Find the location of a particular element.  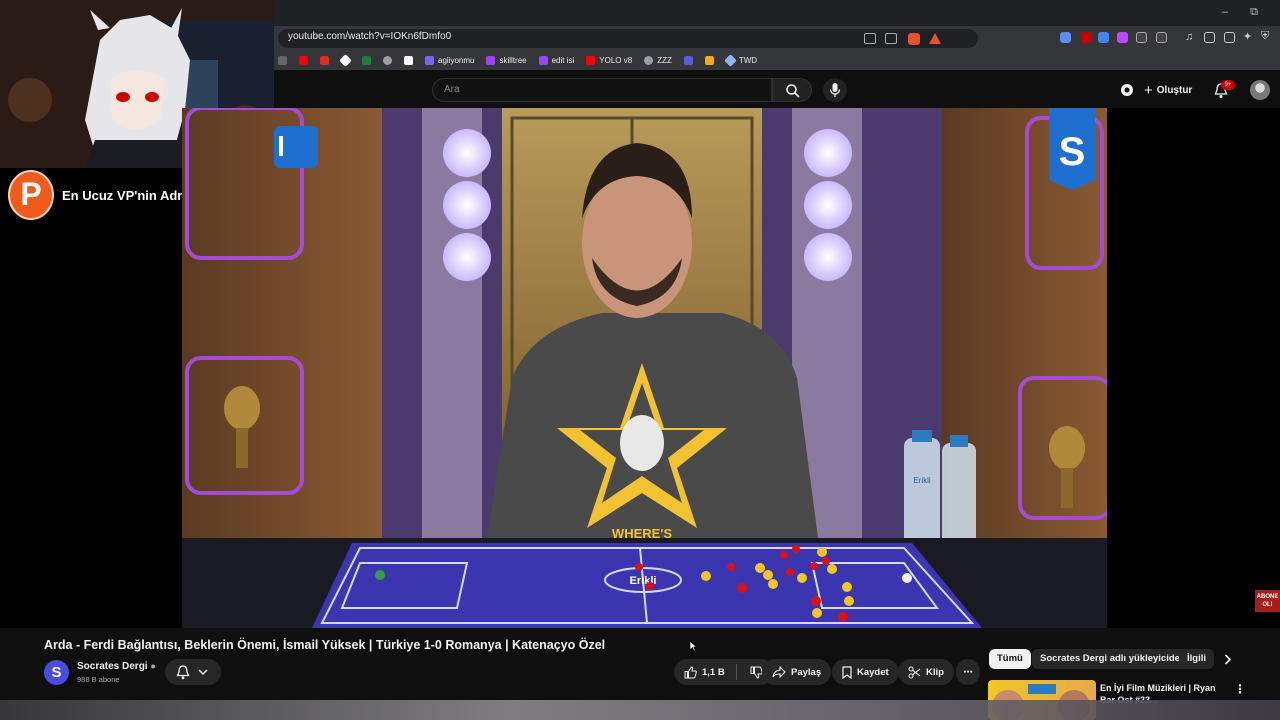

create-button: + Oluştur is located at coordinates (1168, 90).